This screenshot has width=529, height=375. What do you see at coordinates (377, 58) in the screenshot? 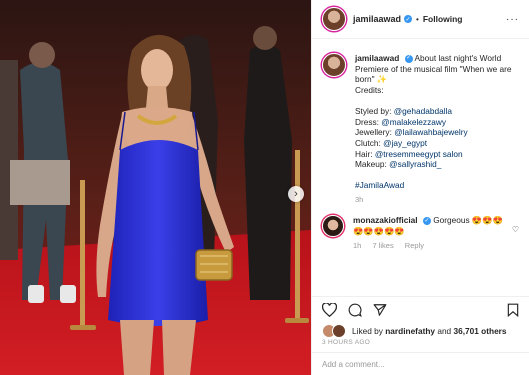
I see `caption-username: jamilaawad` at bounding box center [377, 58].